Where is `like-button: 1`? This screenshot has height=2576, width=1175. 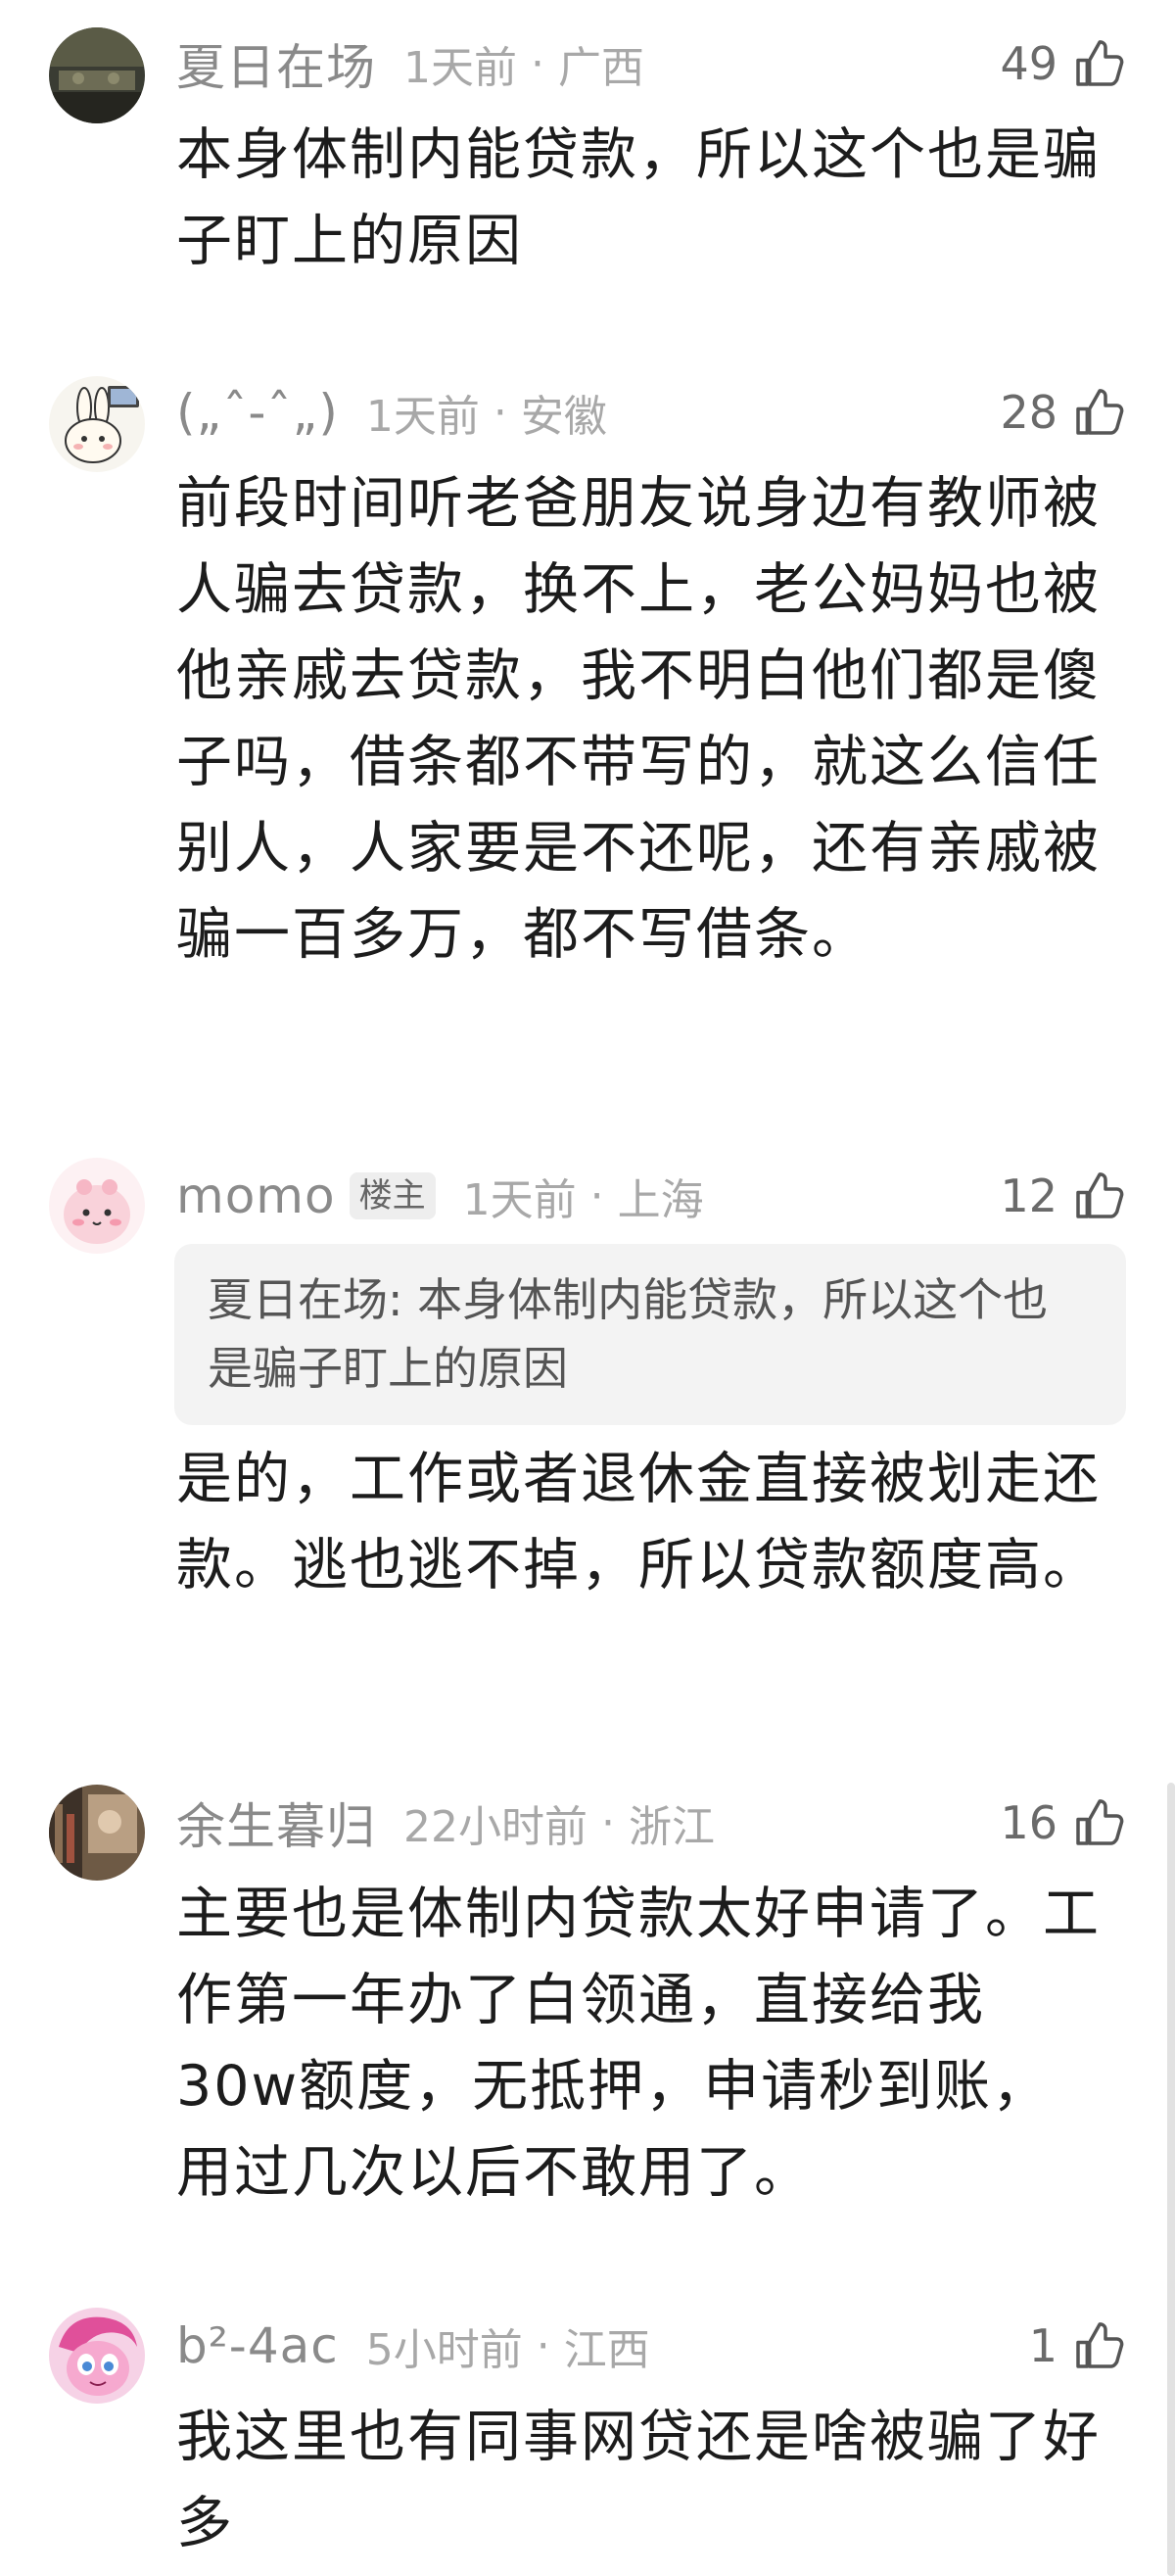 like-button: 1 is located at coordinates (1077, 2346).